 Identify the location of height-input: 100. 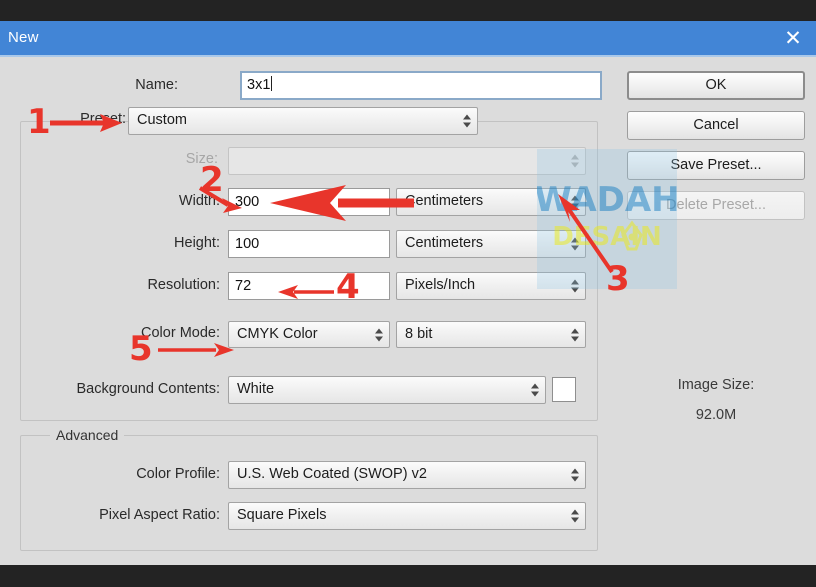
(309, 244).